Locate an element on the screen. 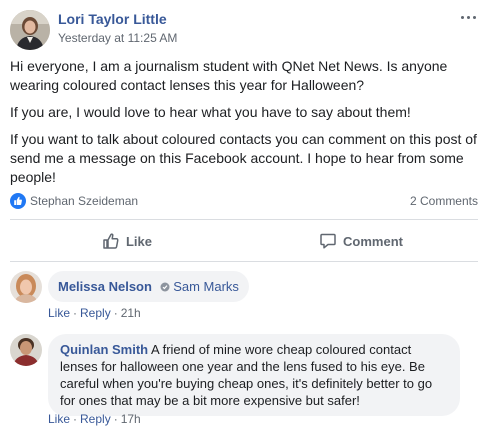 The width and height of the screenshot is (488, 426). comment-button: Comment is located at coordinates (361, 241).